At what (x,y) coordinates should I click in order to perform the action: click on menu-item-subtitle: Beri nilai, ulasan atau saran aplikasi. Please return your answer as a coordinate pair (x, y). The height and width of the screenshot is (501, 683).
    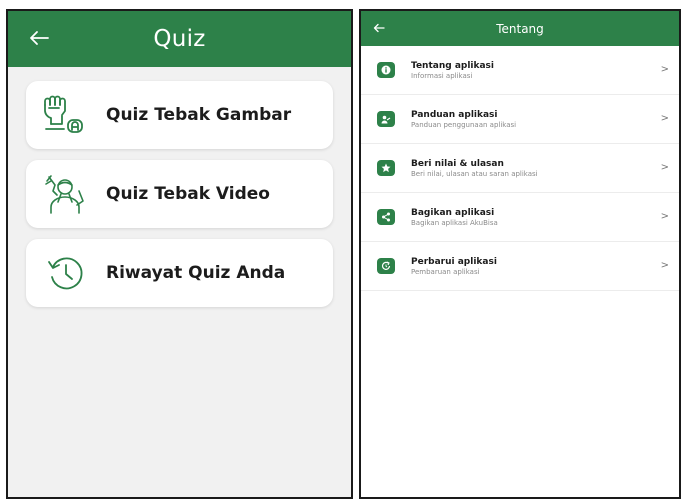
    Looking at the image, I should click on (474, 173).